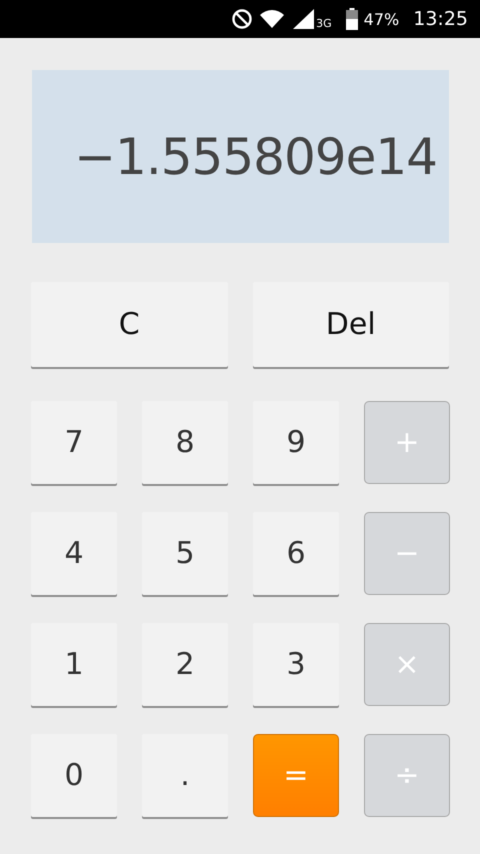 This screenshot has width=480, height=854. Describe the element at coordinates (382, 19) in the screenshot. I see `battery-percent: 47%` at that location.